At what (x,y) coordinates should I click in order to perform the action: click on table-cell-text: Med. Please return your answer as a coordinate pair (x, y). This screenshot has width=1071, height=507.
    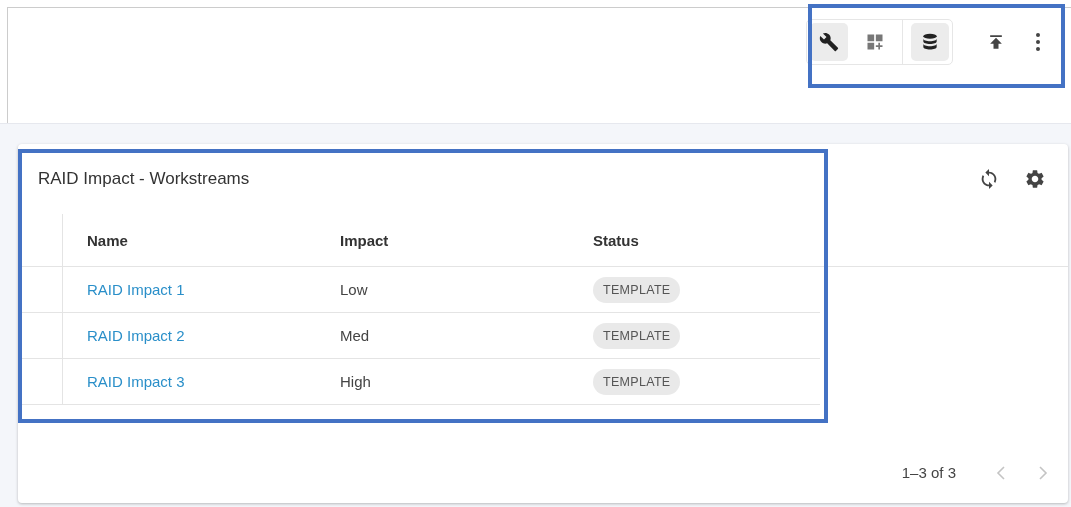
    Looking at the image, I should click on (355, 335).